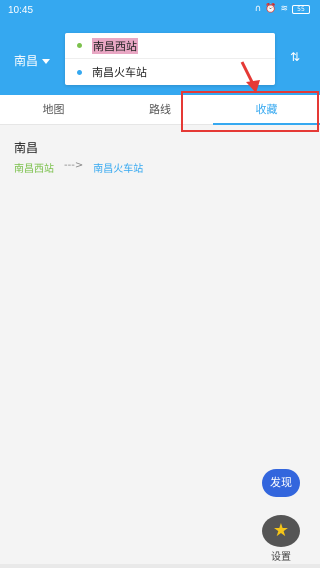  I want to click on headphone-icon: ∩, so click(258, 9).